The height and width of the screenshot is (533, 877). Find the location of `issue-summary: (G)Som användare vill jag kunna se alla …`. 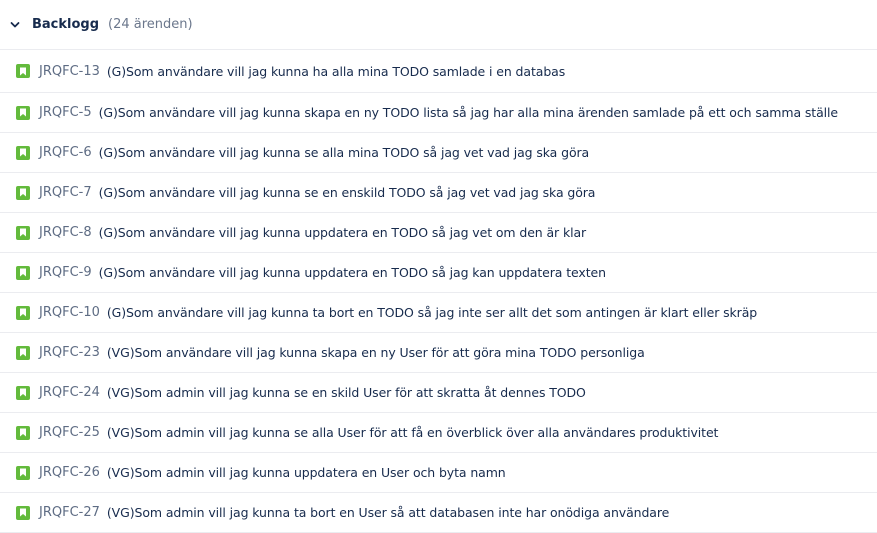

issue-summary: (G)Som användare vill jag kunna se alla … is located at coordinates (344, 152).